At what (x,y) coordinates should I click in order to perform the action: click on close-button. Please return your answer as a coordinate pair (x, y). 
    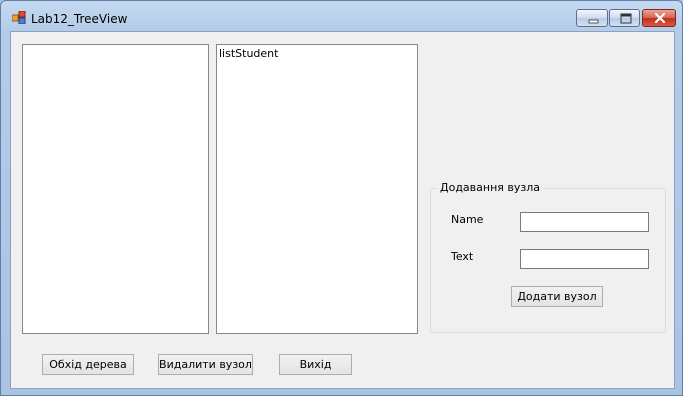
    Looking at the image, I should click on (659, 18).